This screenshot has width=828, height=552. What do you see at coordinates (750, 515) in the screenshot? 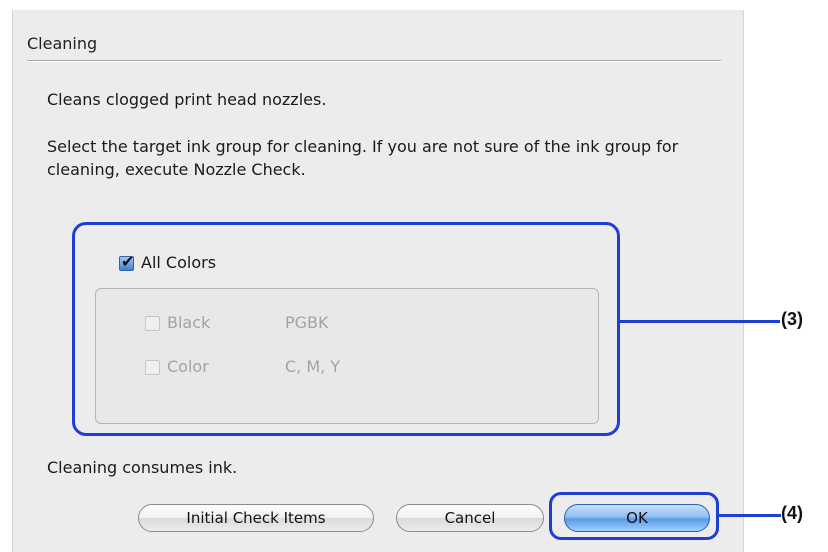
I see `ok-callout-line` at bounding box center [750, 515].